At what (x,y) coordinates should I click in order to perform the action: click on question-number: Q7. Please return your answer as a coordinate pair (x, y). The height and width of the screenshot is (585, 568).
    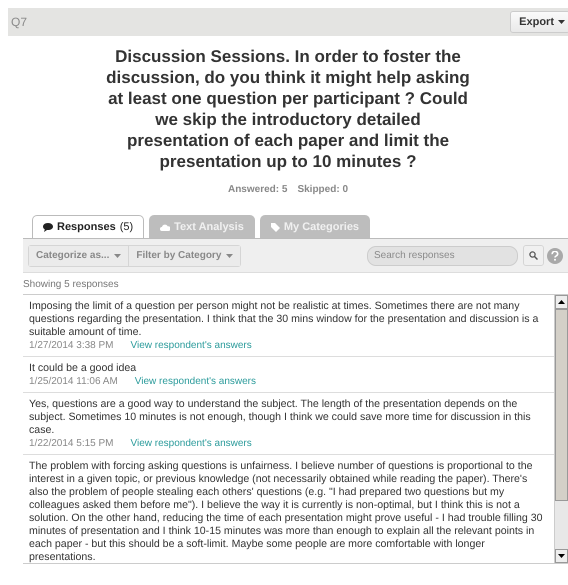
    Looking at the image, I should click on (19, 22).